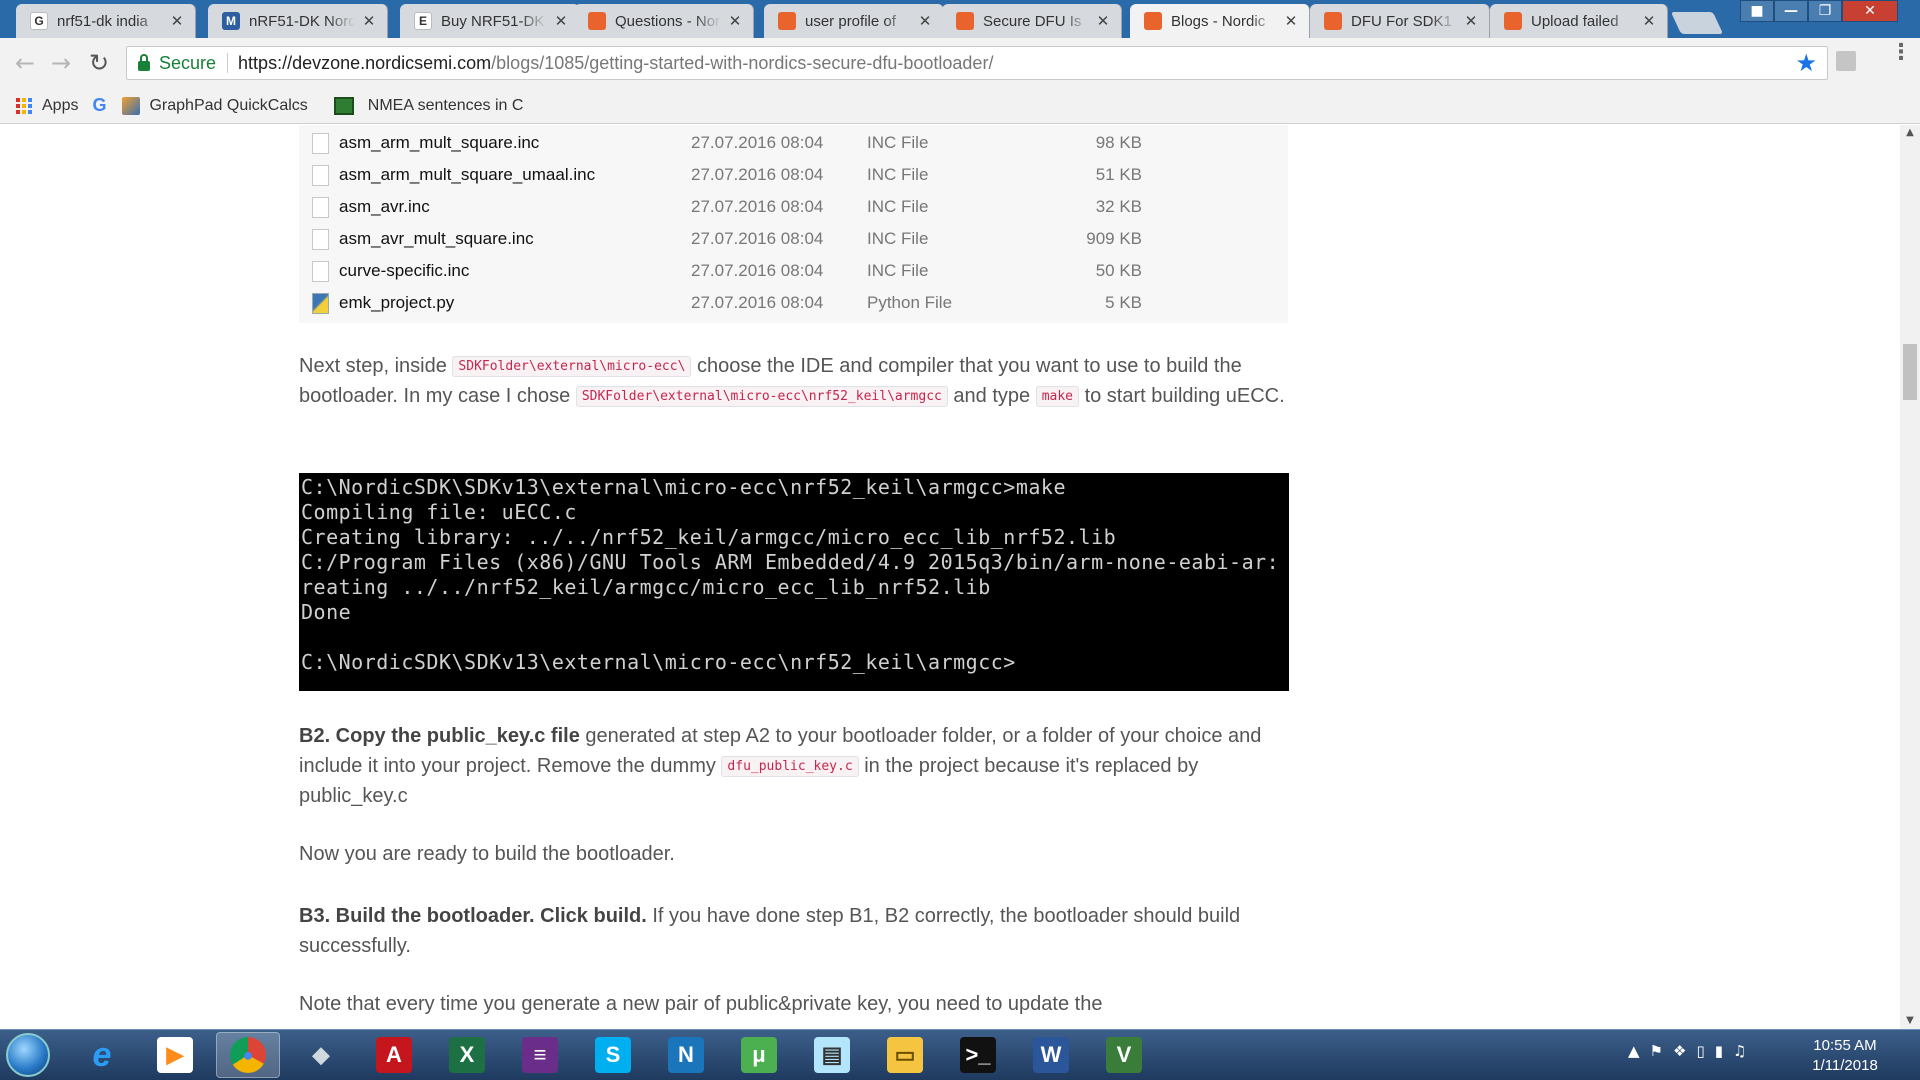 The image size is (1920, 1080). What do you see at coordinates (757, 142) in the screenshot?
I see `file-date: 27.07.2016 08:04` at bounding box center [757, 142].